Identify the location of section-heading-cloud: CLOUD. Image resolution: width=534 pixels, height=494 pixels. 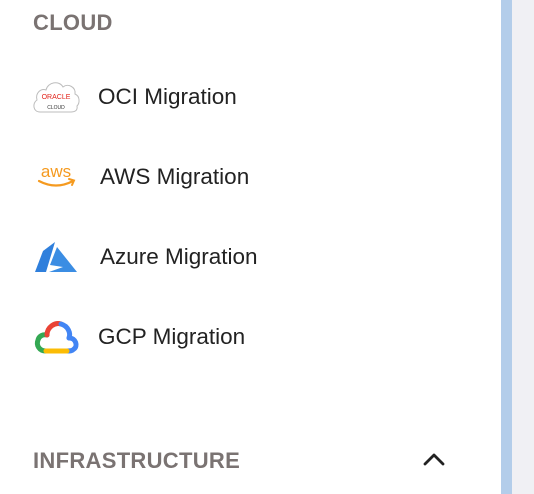
(73, 22).